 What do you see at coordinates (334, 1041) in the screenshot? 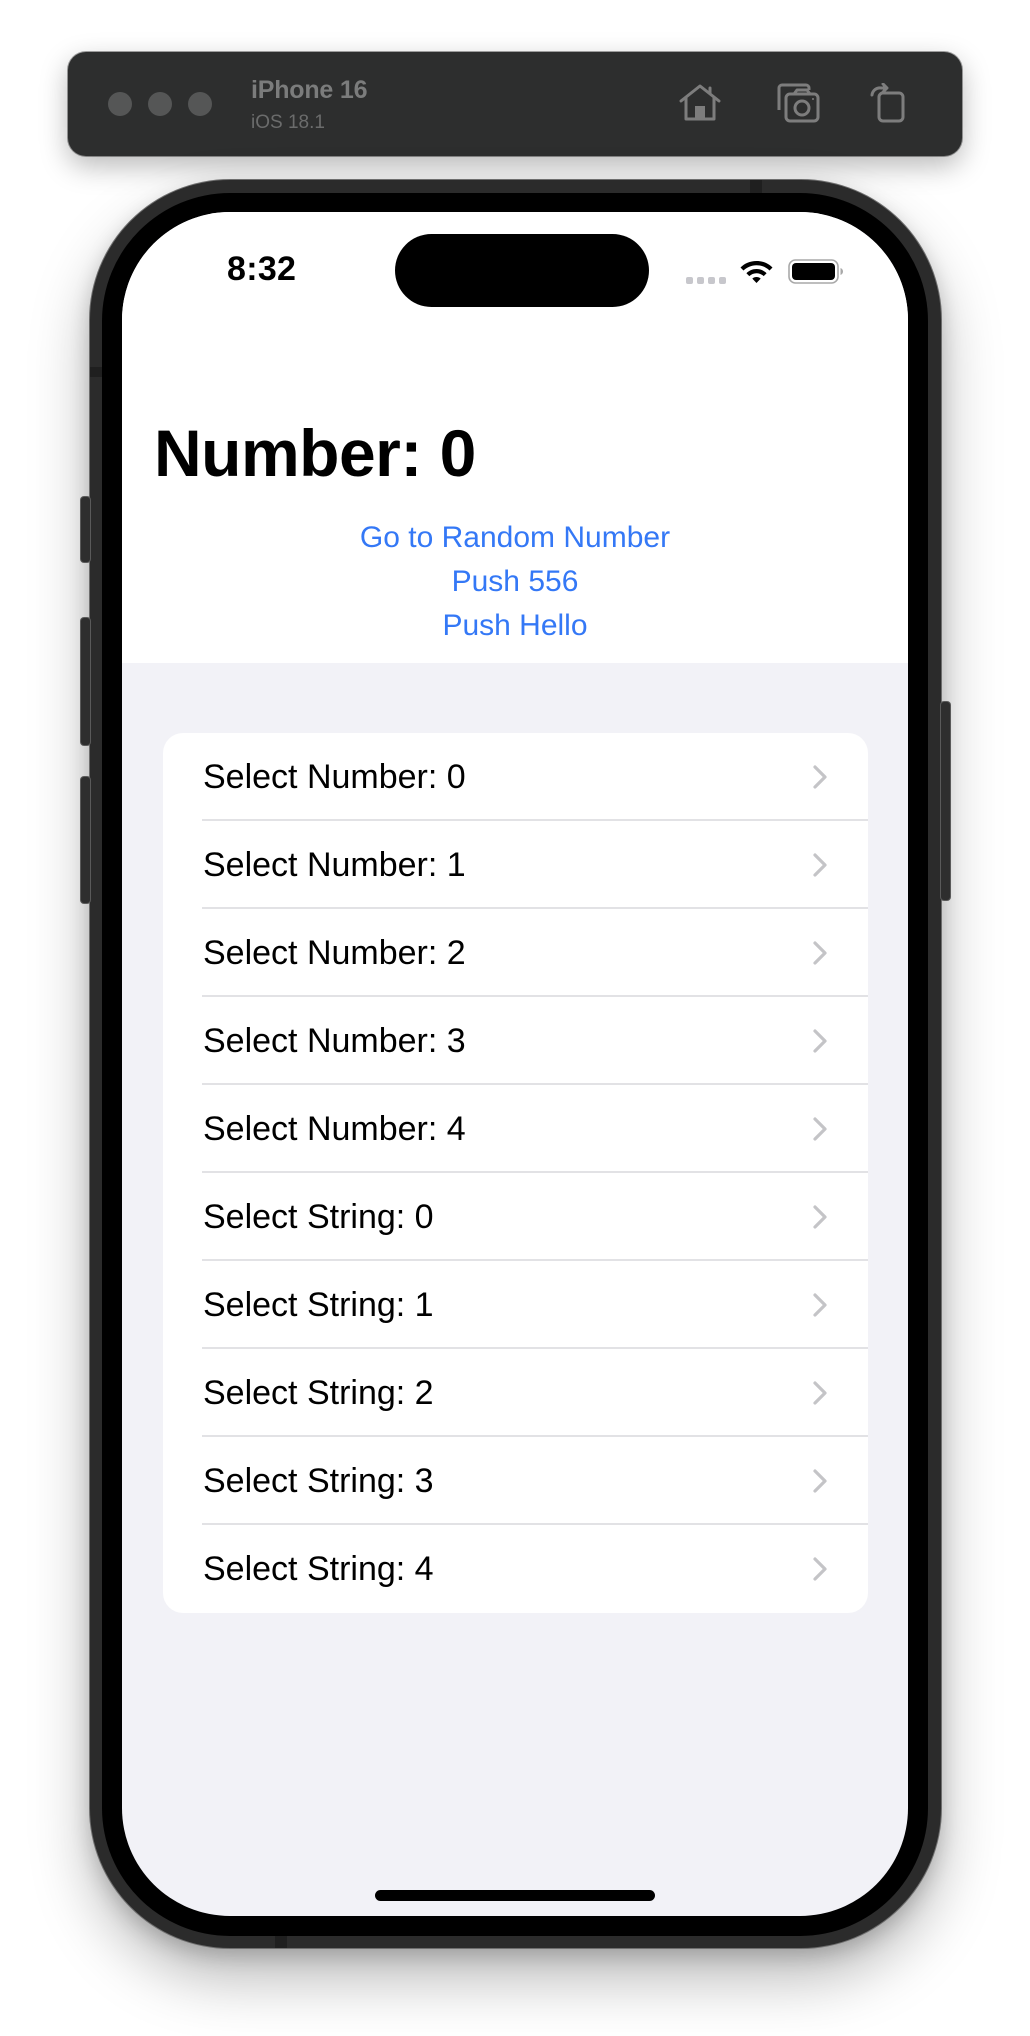
I see `list-item-label: Select Number: 3` at bounding box center [334, 1041].